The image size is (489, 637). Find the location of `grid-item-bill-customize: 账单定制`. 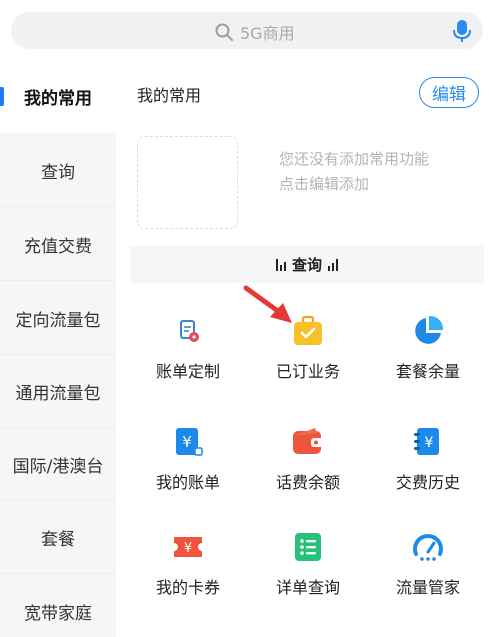

grid-item-bill-customize: 账单定制 is located at coordinates (188, 359).